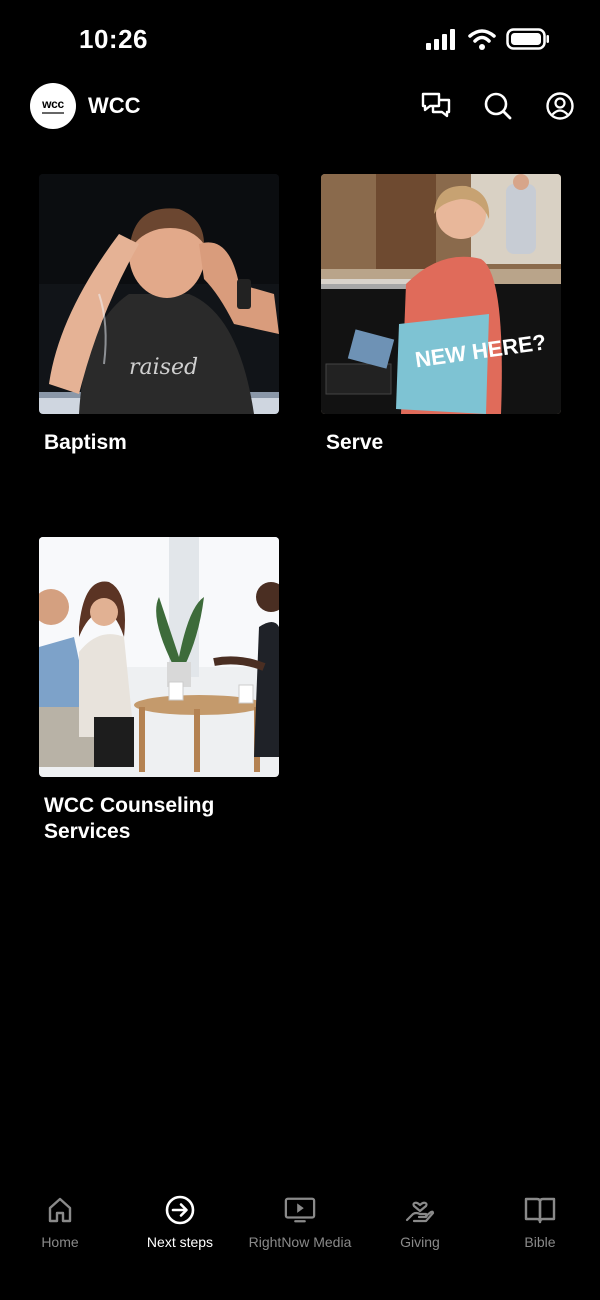  What do you see at coordinates (60, 1210) in the screenshot?
I see `home-icon` at bounding box center [60, 1210].